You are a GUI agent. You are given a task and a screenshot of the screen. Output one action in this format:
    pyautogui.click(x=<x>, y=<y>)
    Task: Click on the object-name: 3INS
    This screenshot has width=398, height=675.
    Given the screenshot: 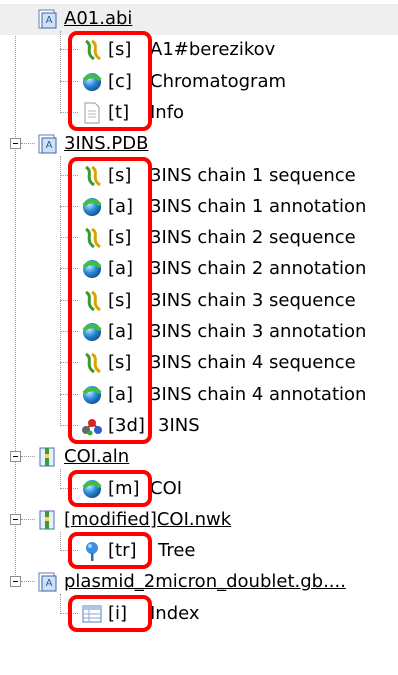 What is the action you would take?
    pyautogui.click(x=179, y=425)
    